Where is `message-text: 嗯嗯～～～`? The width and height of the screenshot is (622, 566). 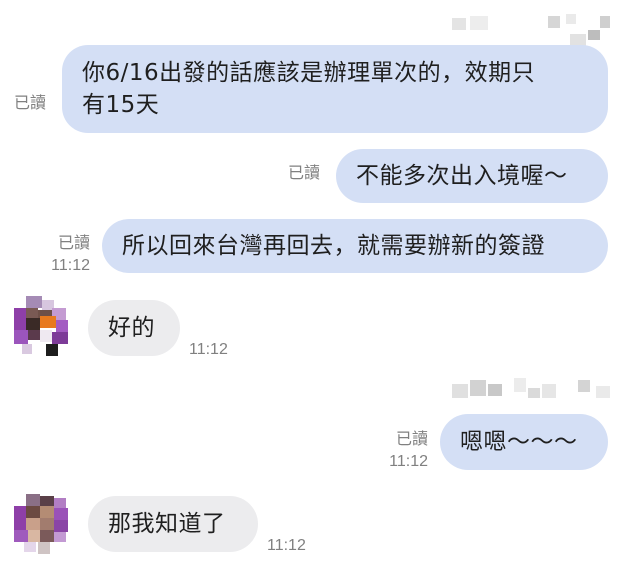
message-text: 嗯嗯～～～ is located at coordinates (519, 442).